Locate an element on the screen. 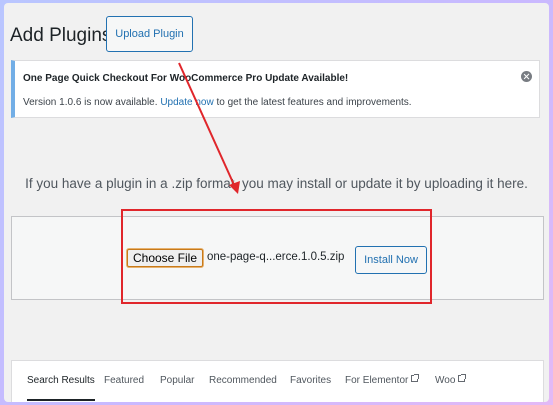 The width and height of the screenshot is (553, 405). page-title: Add Plugins is located at coordinates (61, 35).